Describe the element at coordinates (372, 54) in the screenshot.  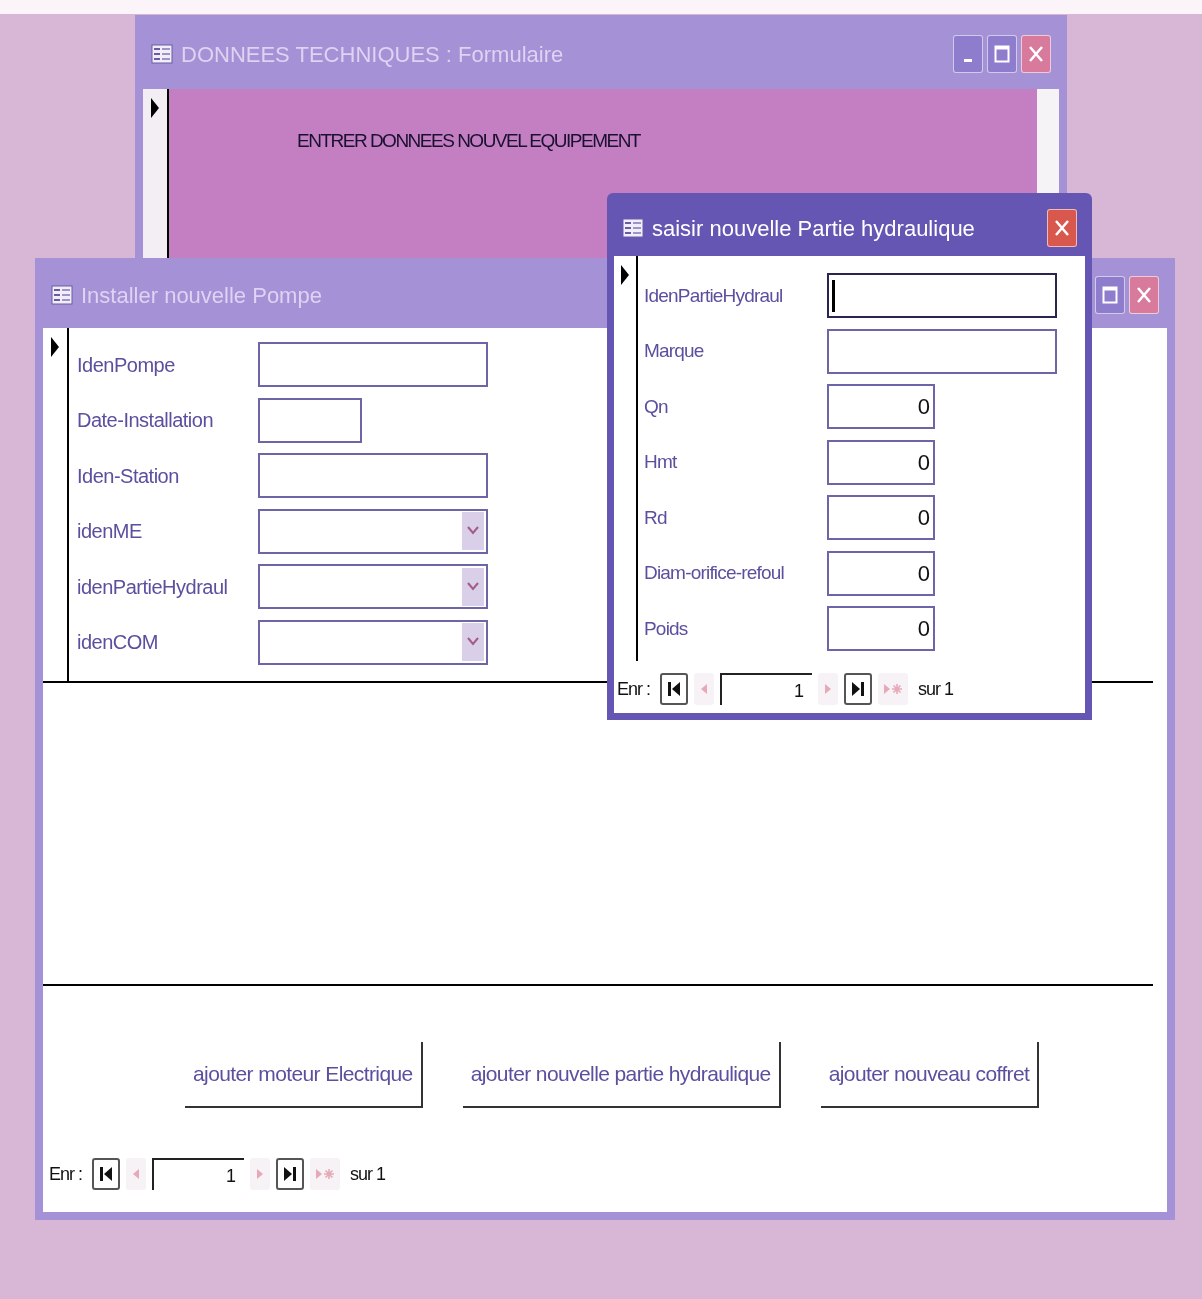
I see `window-title: DONNEES TECHNIQUES : Formulaire` at that location.